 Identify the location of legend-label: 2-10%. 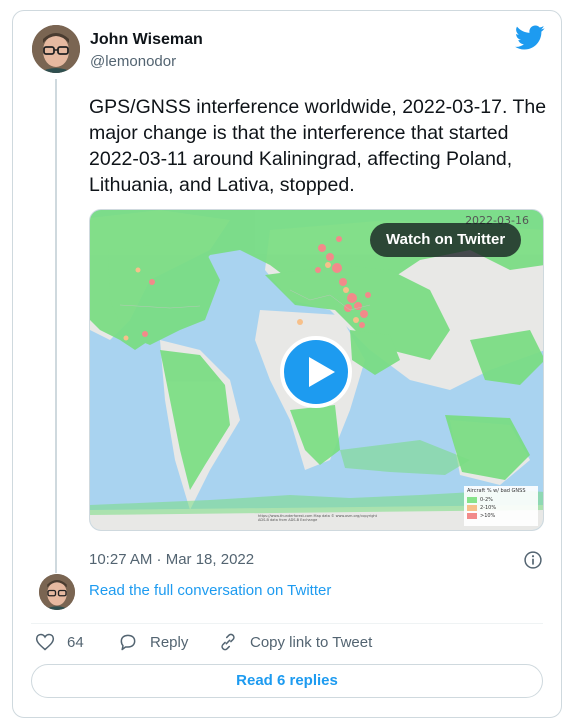
(488, 508).